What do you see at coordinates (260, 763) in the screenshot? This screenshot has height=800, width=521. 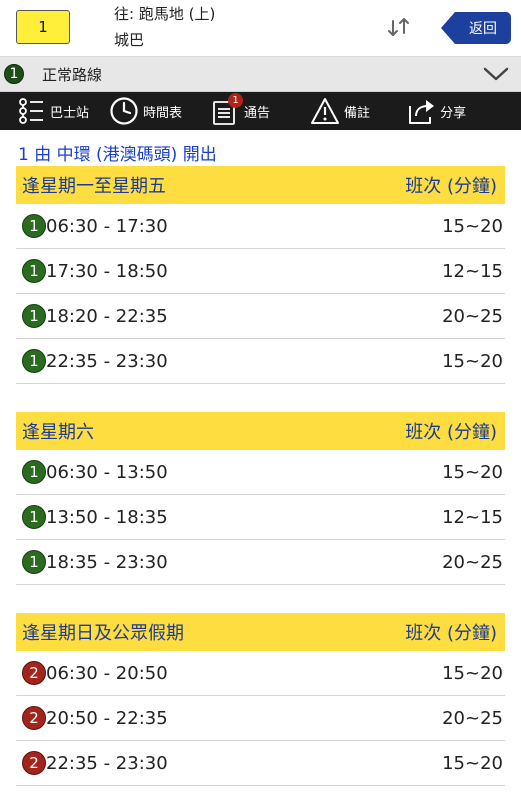 I see `timetable-row: 2 22:35 - 23:30 15~20` at bounding box center [260, 763].